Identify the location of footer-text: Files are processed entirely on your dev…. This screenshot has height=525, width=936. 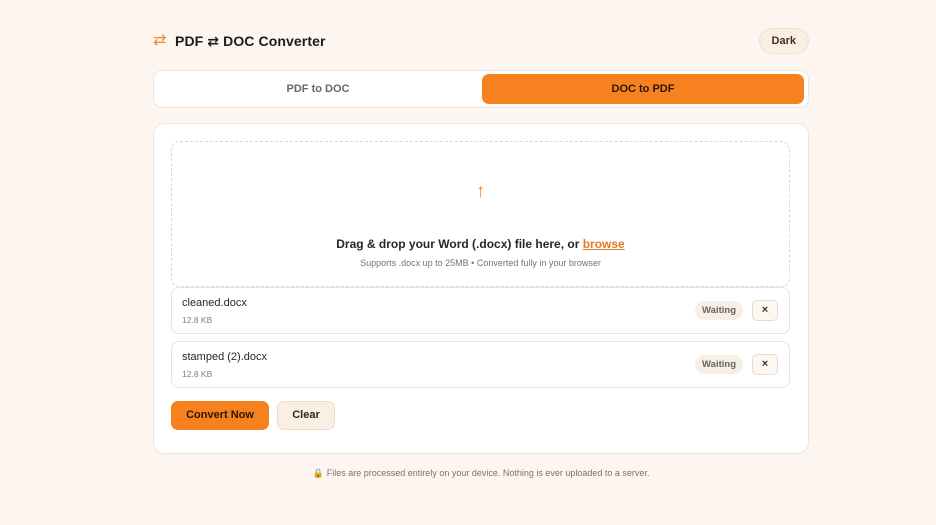
(488, 473).